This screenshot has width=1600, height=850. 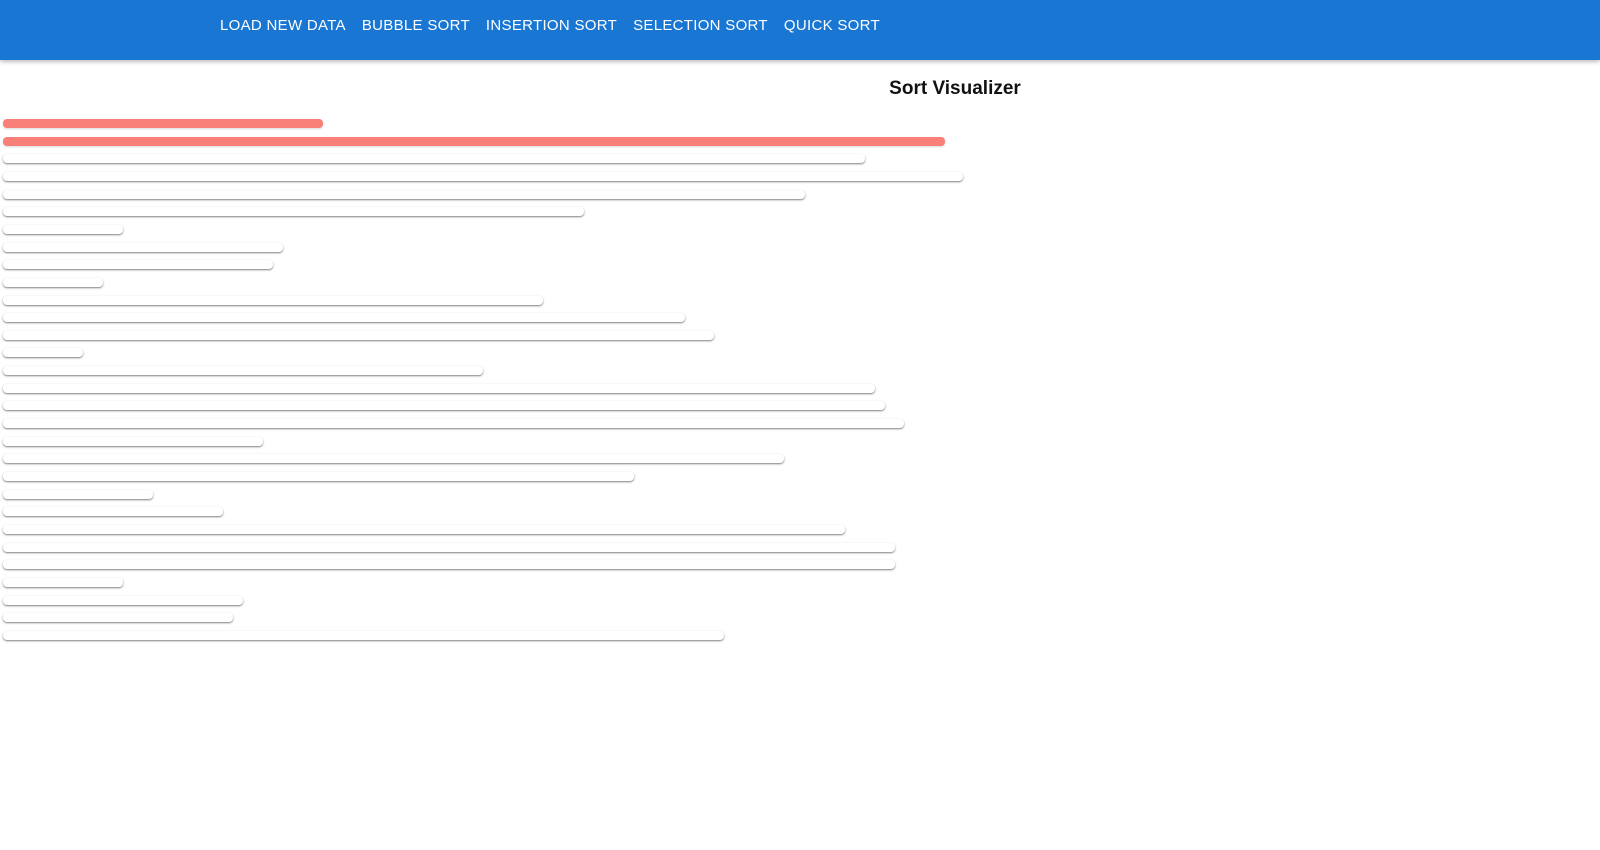 I want to click on insertion-sort-button: INSERTION SORT, so click(x=551, y=26).